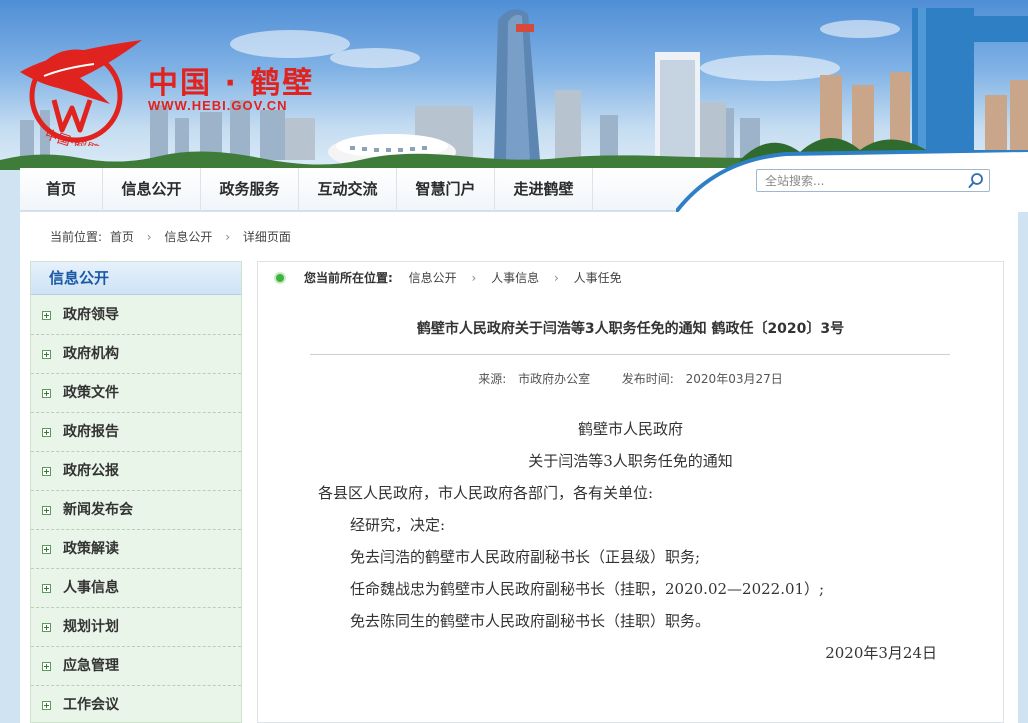  What do you see at coordinates (136, 666) in the screenshot?
I see `sidebar-item-emergency: 应急管理` at bounding box center [136, 666].